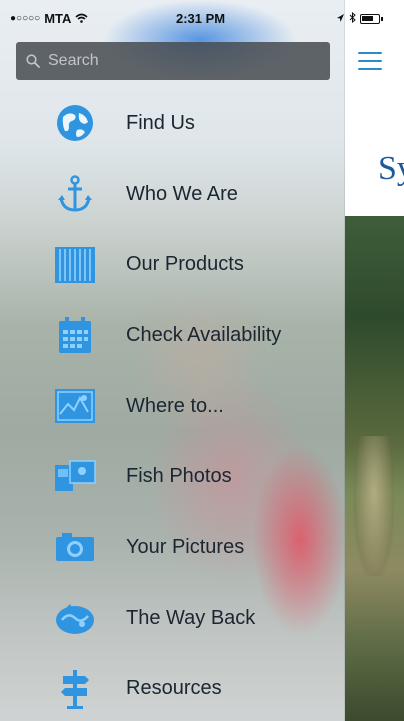 Image resolution: width=404 pixels, height=721 pixels. Describe the element at coordinates (75, 194) in the screenshot. I see `anchor-icon` at that location.